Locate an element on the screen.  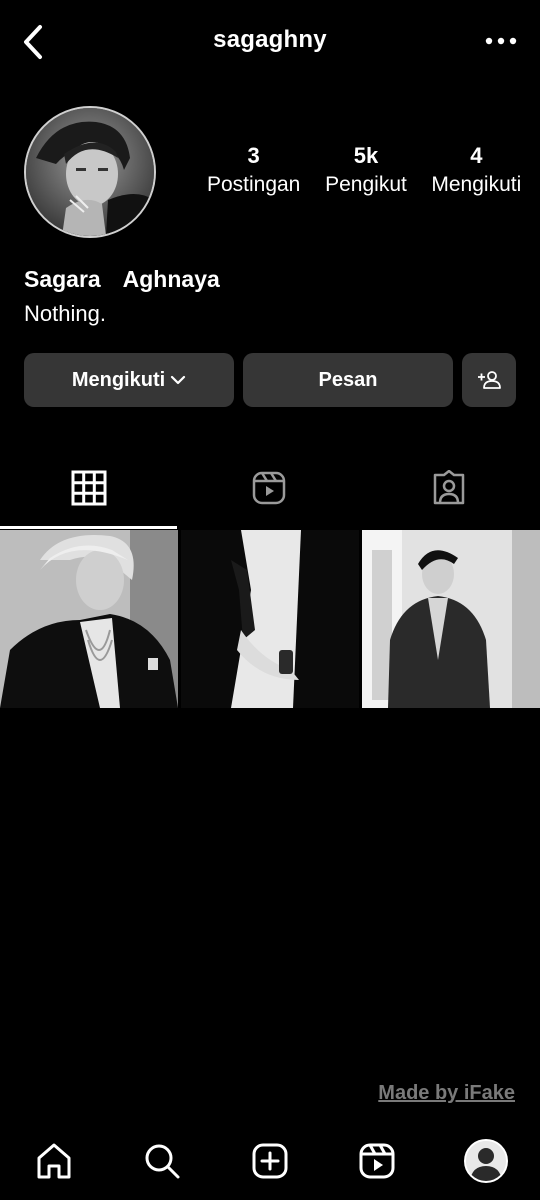
search-icon is located at coordinates (162, 1161).